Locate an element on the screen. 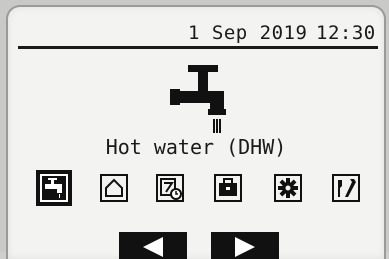 This screenshot has width=389, height=259. schedule-icon is located at coordinates (170, 188).